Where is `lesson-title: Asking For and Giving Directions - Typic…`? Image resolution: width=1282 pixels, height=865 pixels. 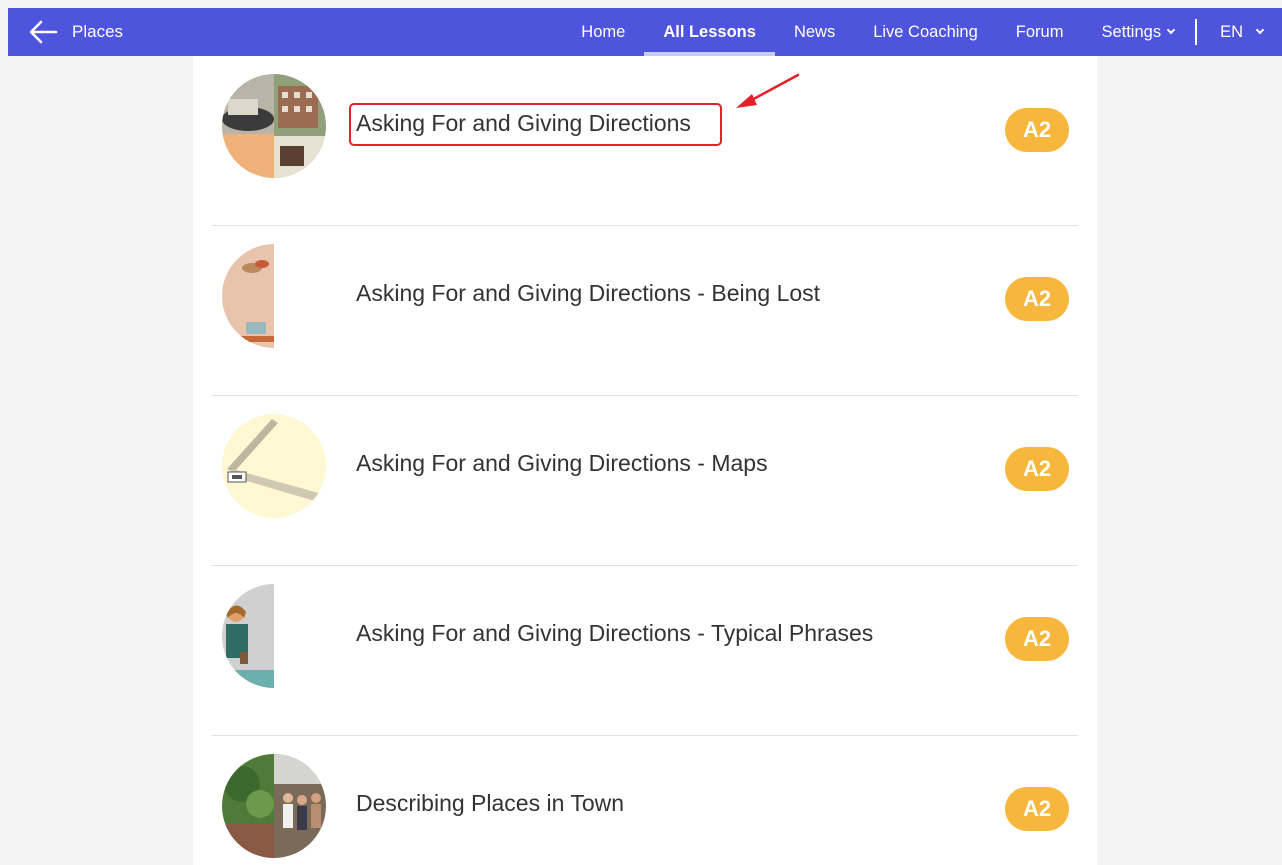
lesson-title: Asking For and Giving Directions - Typic… is located at coordinates (615, 633).